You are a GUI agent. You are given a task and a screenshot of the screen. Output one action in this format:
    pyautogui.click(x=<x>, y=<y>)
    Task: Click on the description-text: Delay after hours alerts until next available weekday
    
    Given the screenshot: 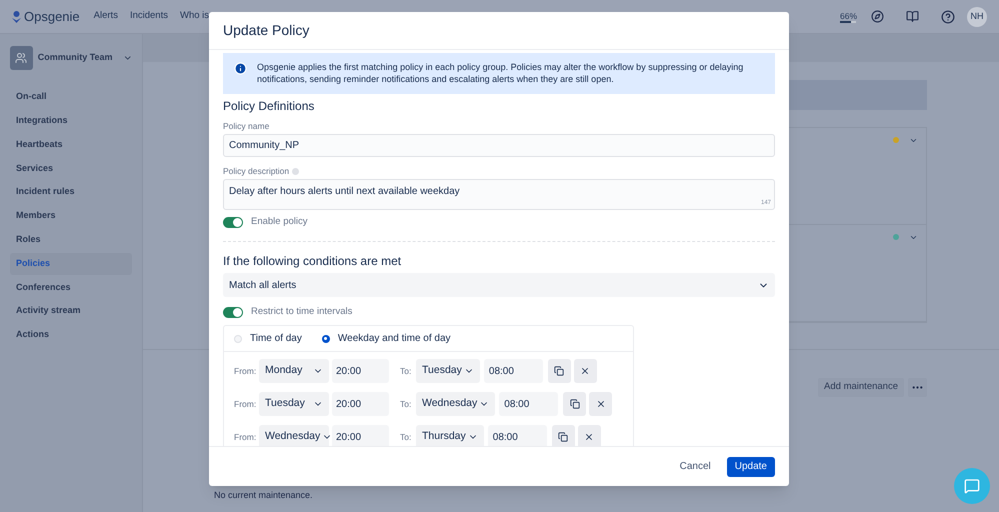 What is the action you would take?
    pyautogui.click(x=345, y=192)
    